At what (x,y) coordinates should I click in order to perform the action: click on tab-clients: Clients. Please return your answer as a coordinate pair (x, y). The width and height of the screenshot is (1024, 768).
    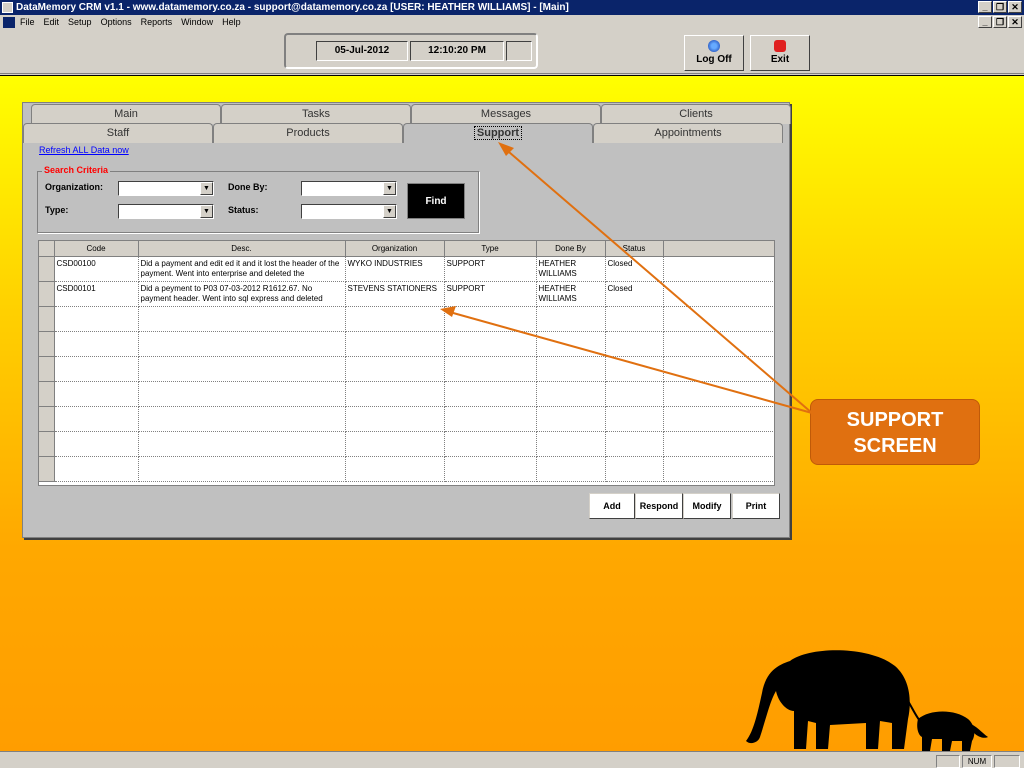
    Looking at the image, I should click on (696, 114).